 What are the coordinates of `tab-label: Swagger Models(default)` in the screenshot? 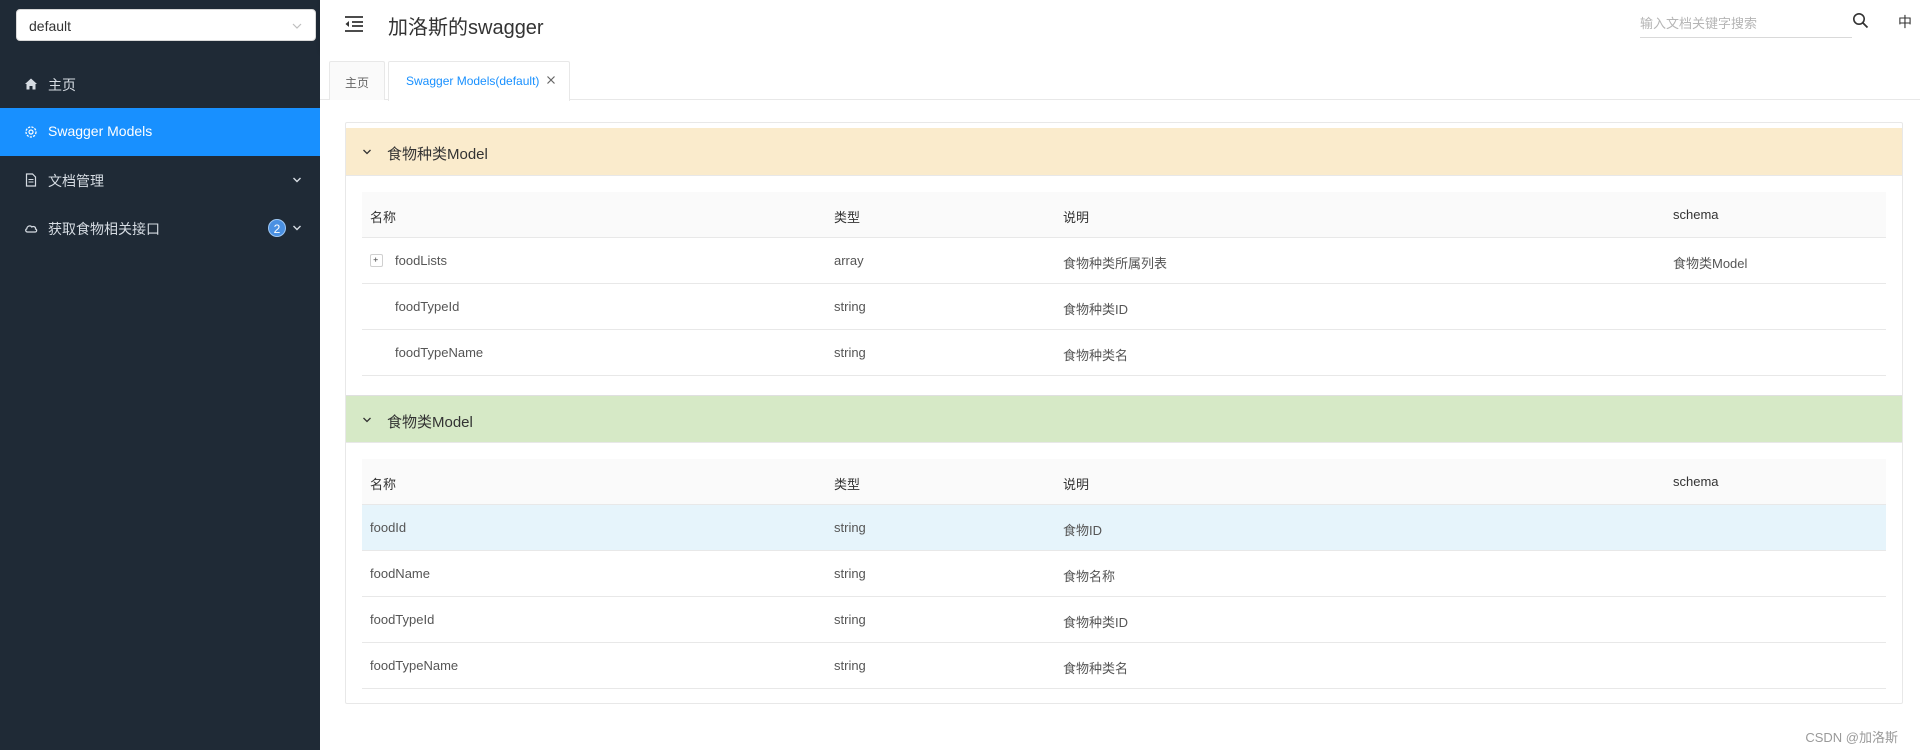 It's located at (473, 81).